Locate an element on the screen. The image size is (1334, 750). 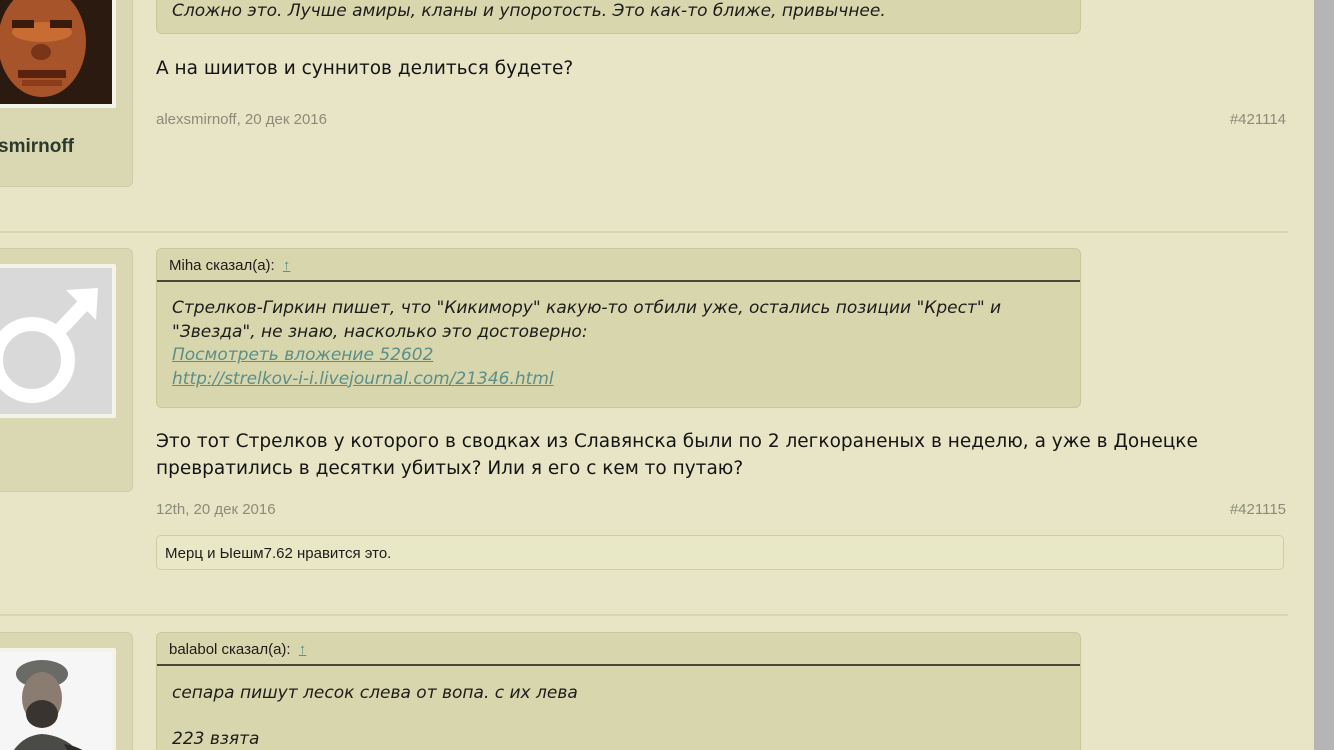
male-symbol-avatar-icon is located at coordinates (56, 341).